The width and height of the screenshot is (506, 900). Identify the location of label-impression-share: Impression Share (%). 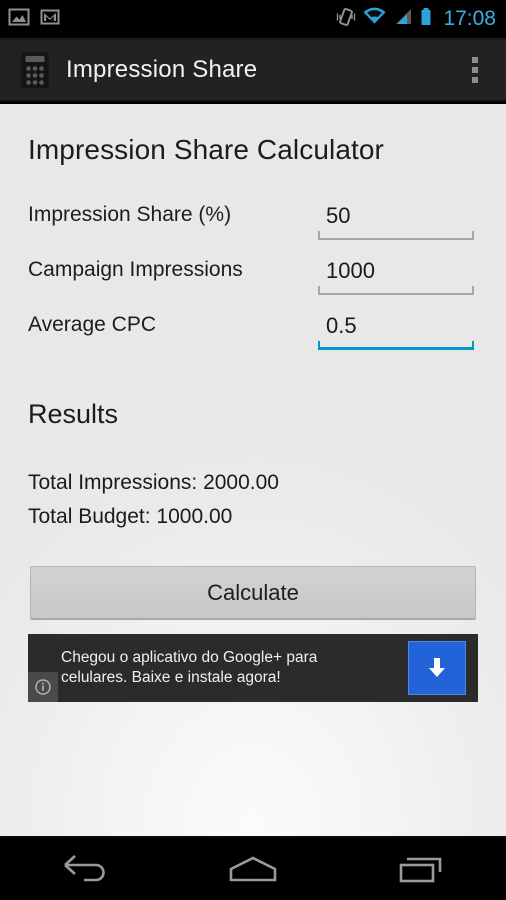
(130, 214).